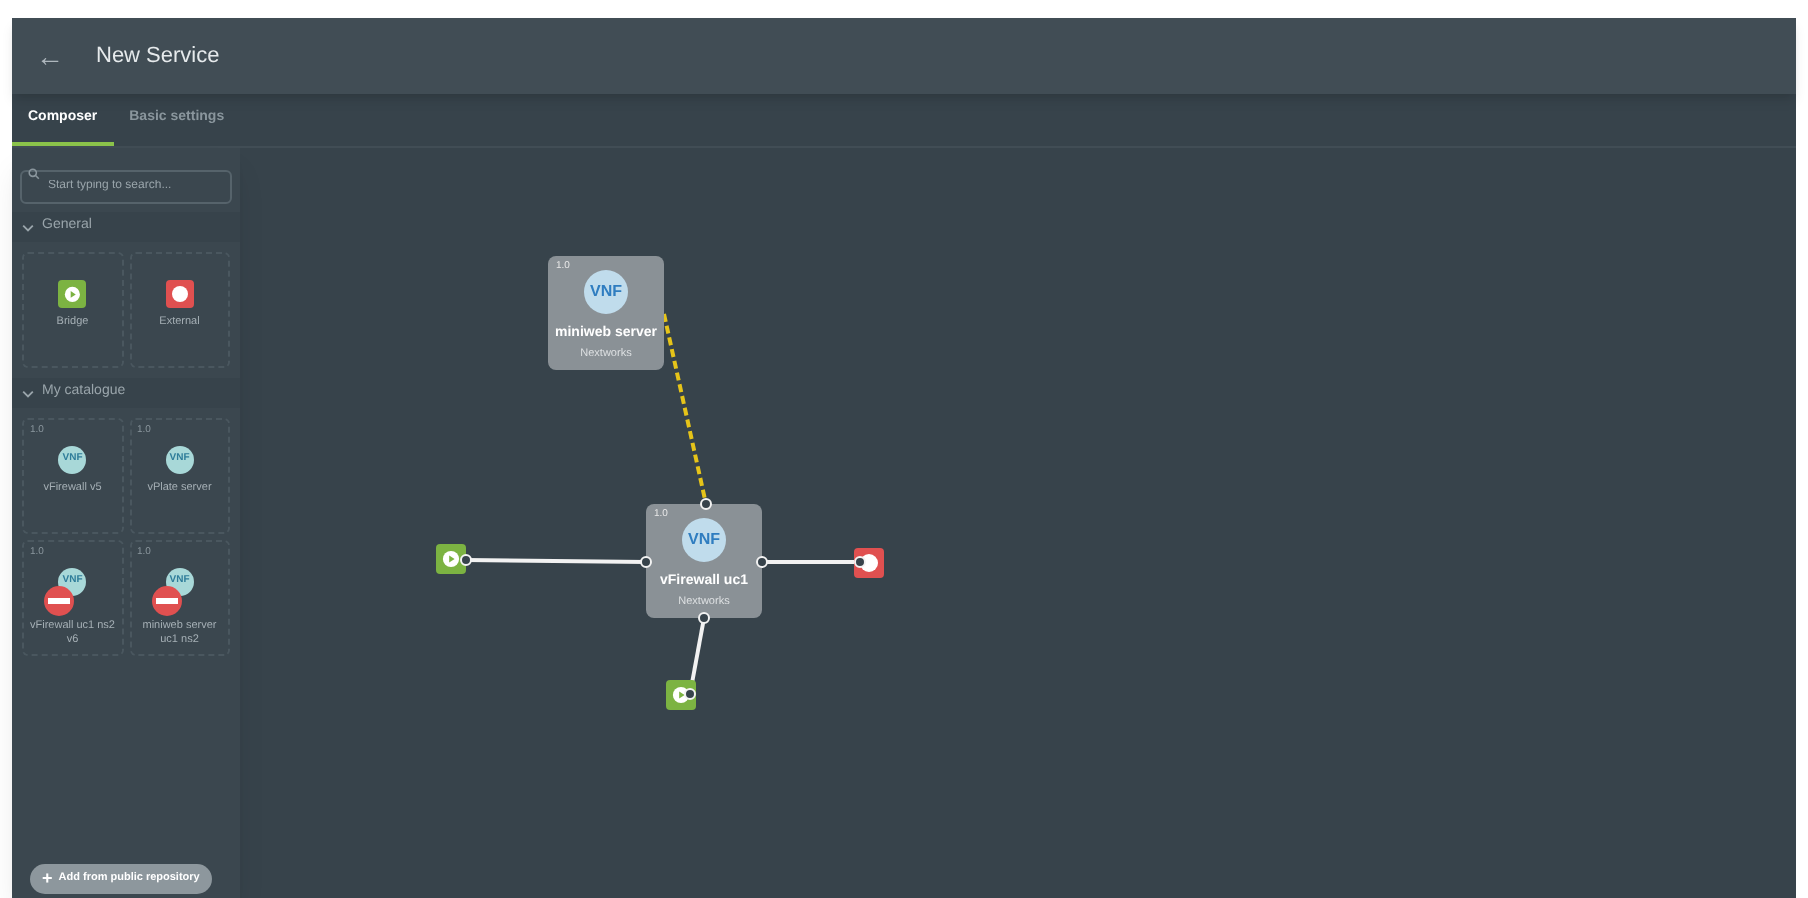 The image size is (1808, 898). I want to click on search-icon, so click(34, 173).